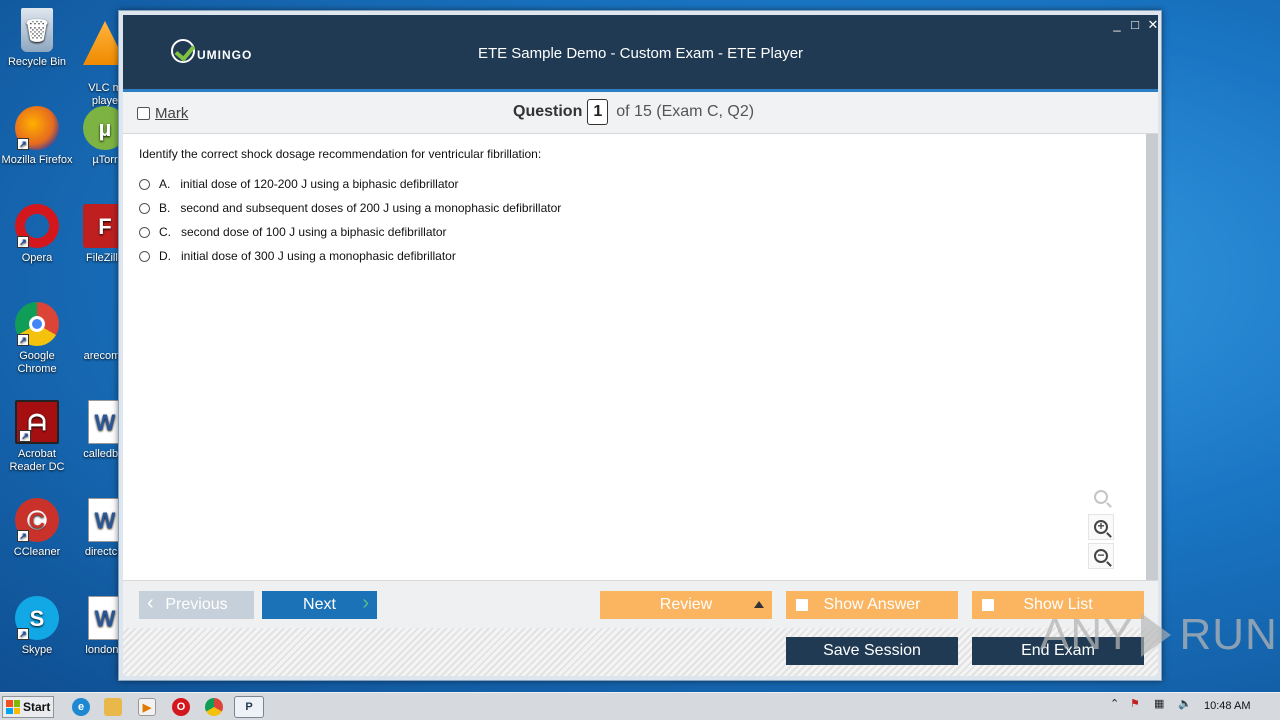 The width and height of the screenshot is (1280, 720). I want to click on chrome-taskbar-icon, so click(214, 707).